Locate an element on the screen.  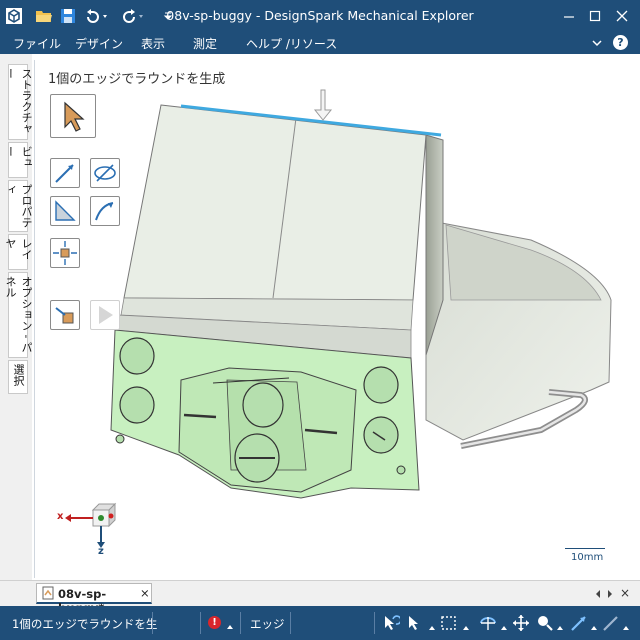
cursor-arrow-icon is located at coordinates (74, 116).